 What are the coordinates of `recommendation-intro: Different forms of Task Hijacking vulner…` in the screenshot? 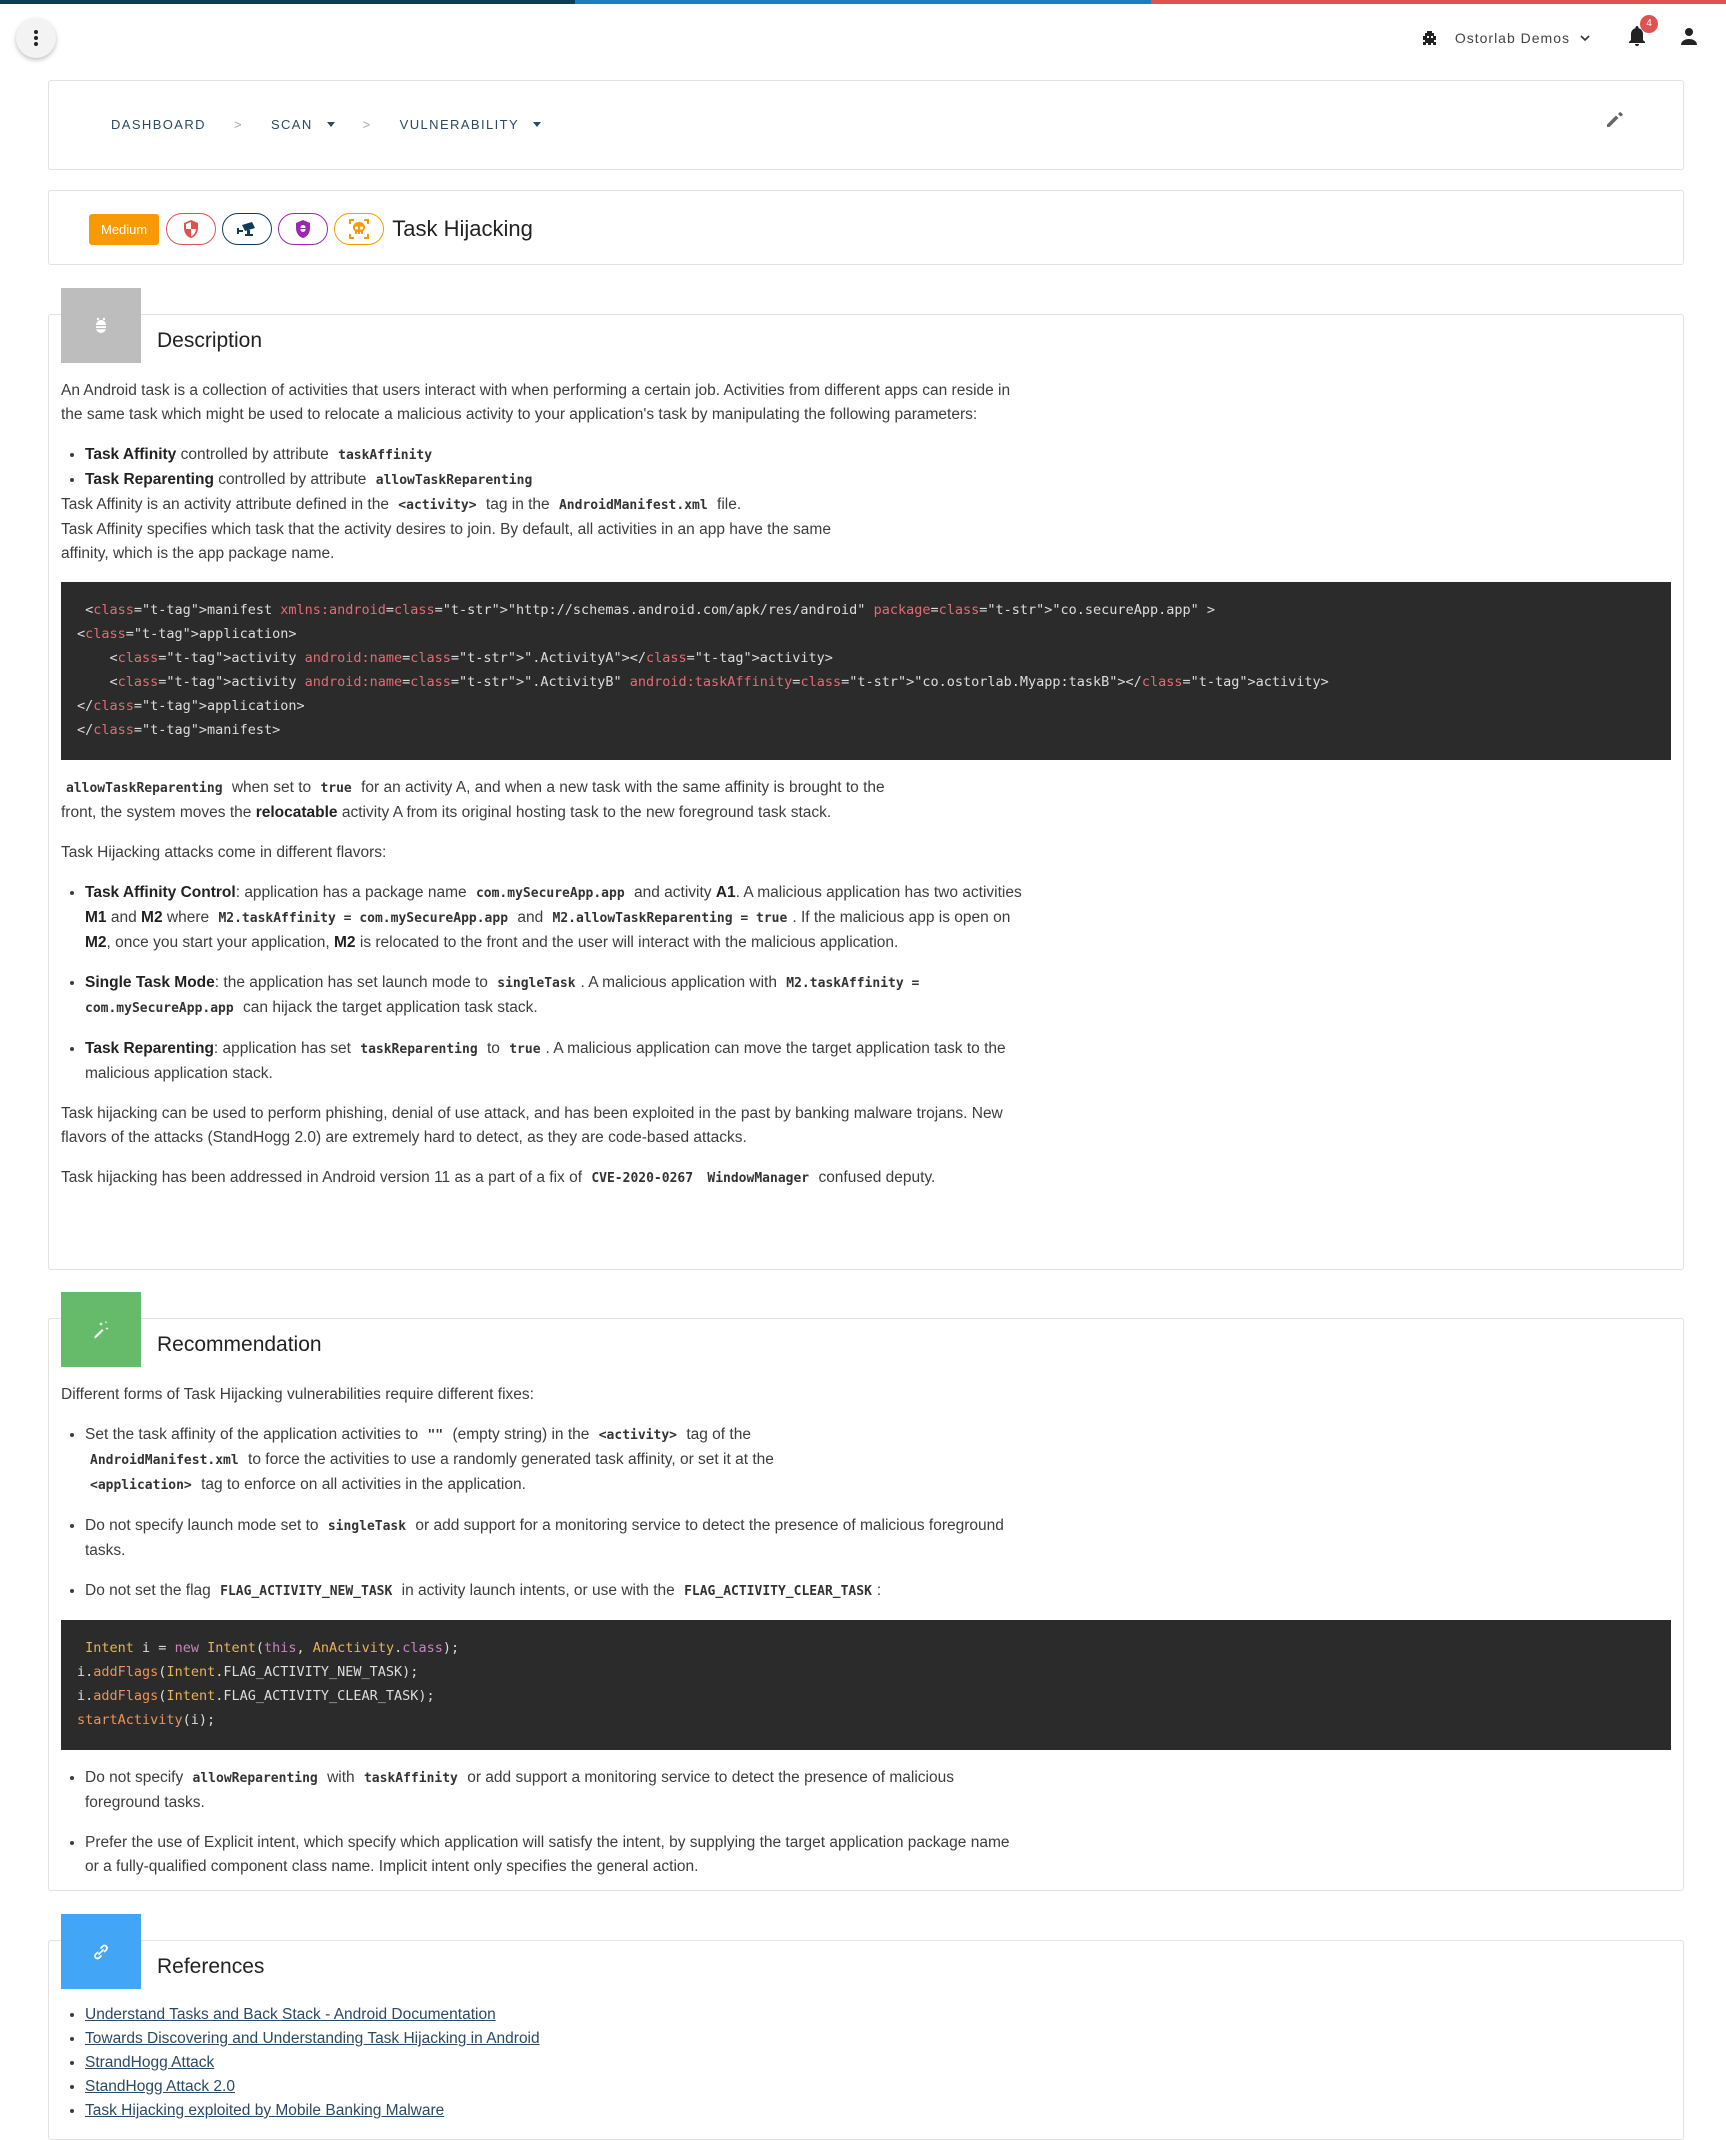 It's located at (297, 1394).